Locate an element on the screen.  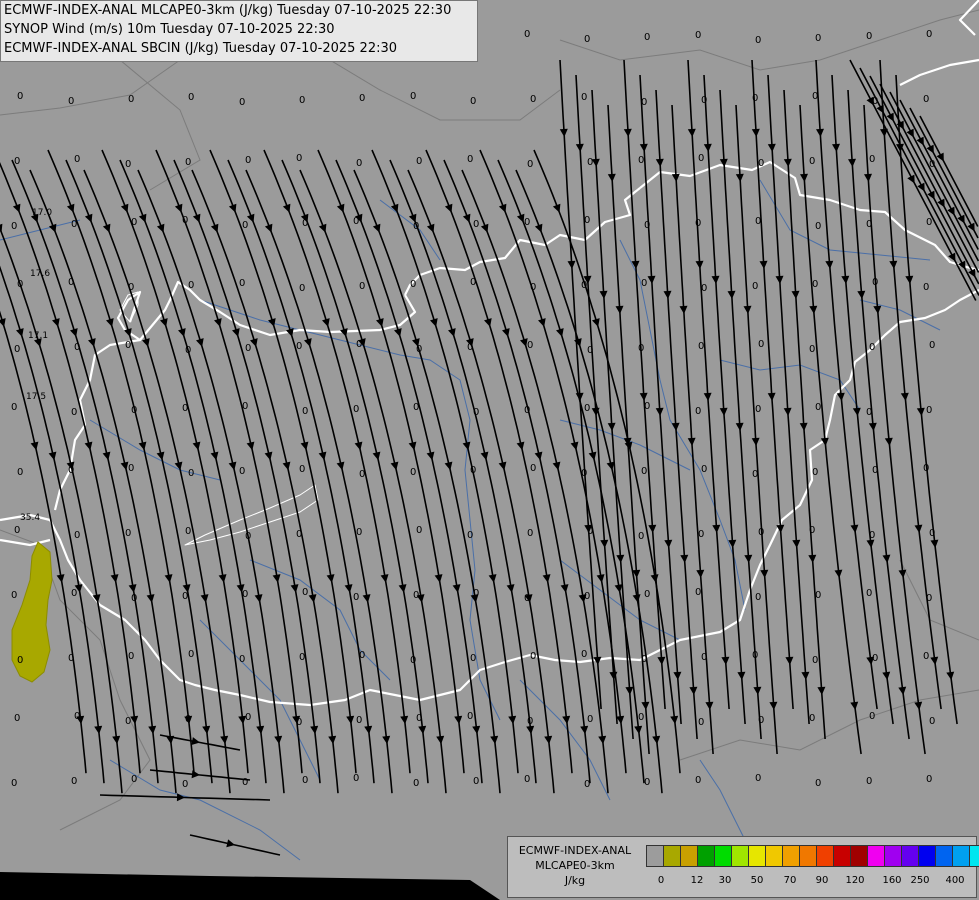
legend-title: ECMWF-INDEX-ANAL MLCAPE0-3km J/kg is located at coordinates (575, 865).